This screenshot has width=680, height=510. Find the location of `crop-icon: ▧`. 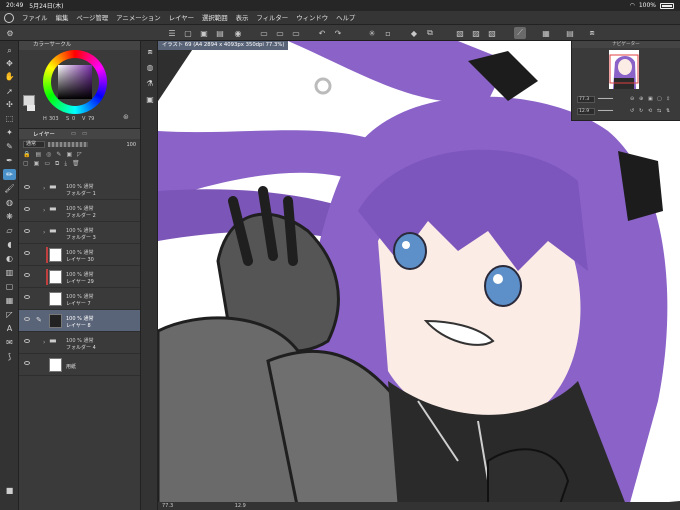

crop-icon: ▧ is located at coordinates (492, 33).